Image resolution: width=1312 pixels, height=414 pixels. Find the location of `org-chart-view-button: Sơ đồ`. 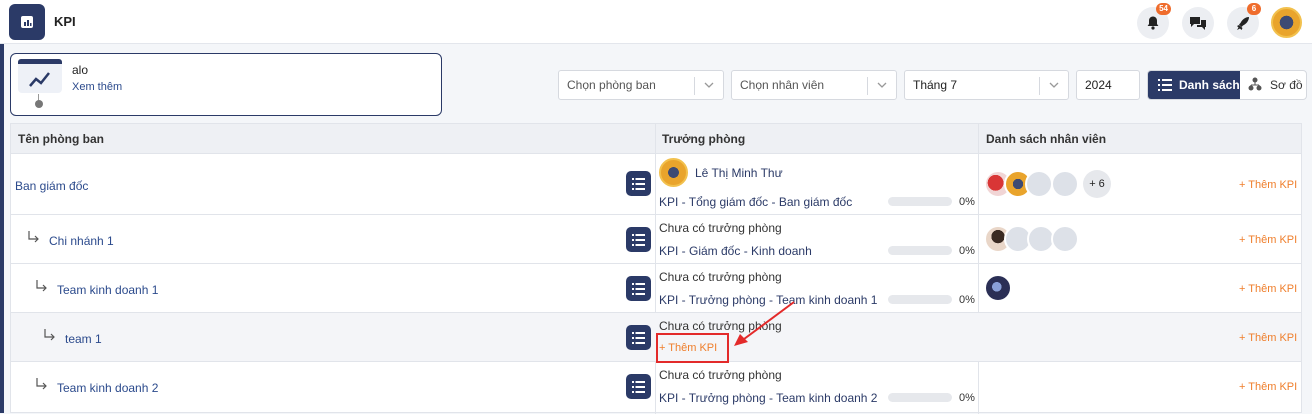

org-chart-view-button: Sơ đồ is located at coordinates (1273, 85).